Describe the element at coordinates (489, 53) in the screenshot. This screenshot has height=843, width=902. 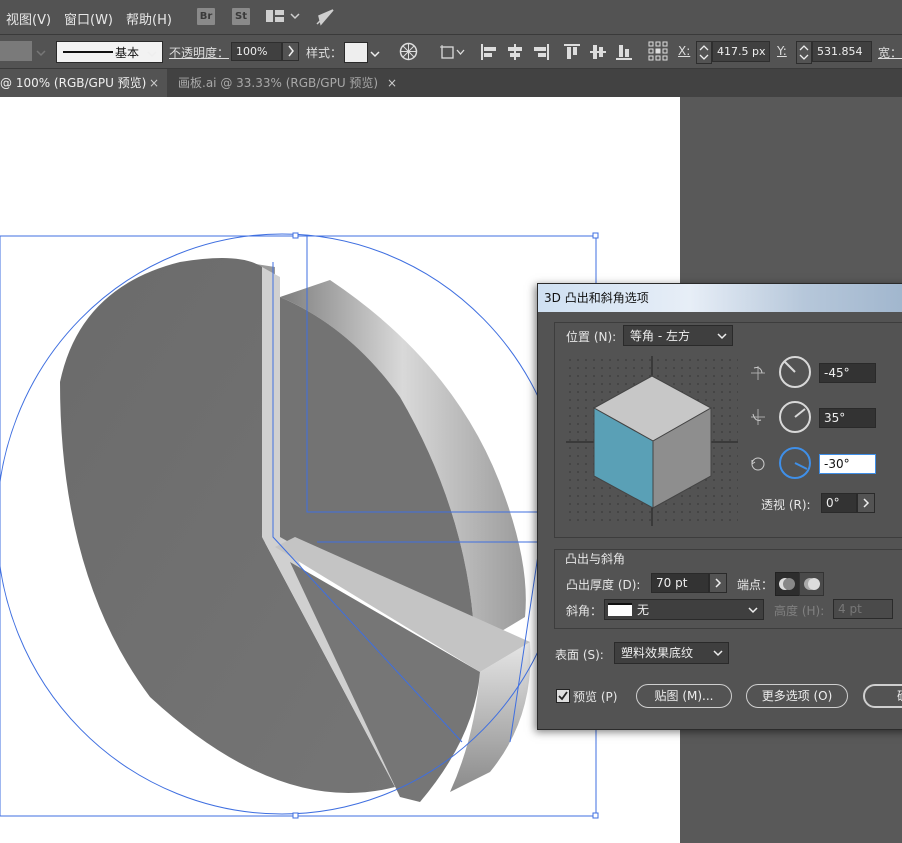
I see `align-left-icon` at that location.